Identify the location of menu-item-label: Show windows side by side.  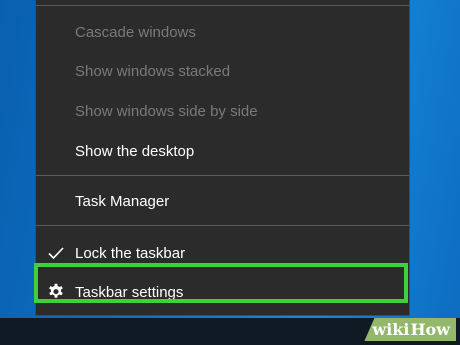
(166, 111).